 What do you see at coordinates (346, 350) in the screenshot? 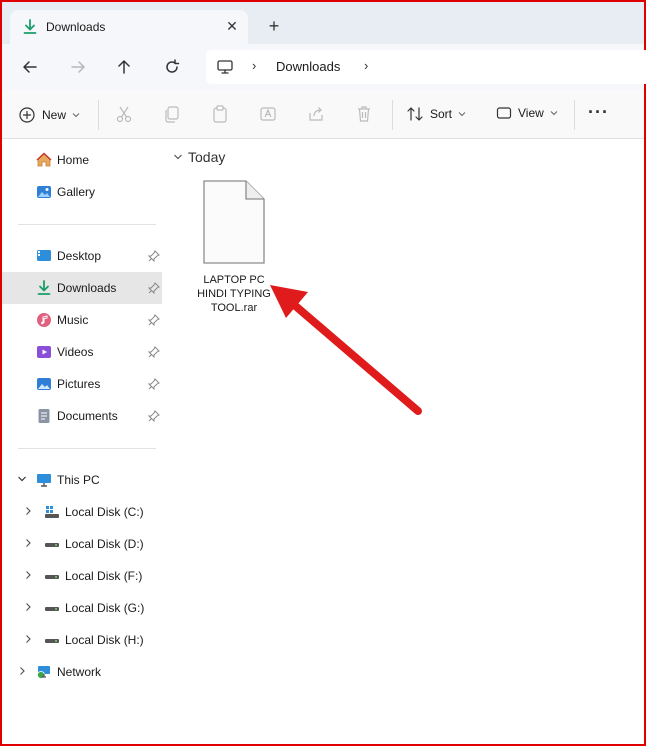
I see `annotation-arrow` at bounding box center [346, 350].